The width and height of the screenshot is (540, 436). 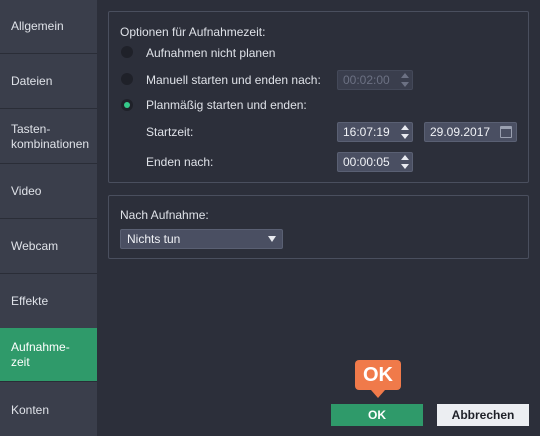 I want to click on sidebar-item-tastenkombinationen: Tasten- kombinationen, so click(x=48, y=137).